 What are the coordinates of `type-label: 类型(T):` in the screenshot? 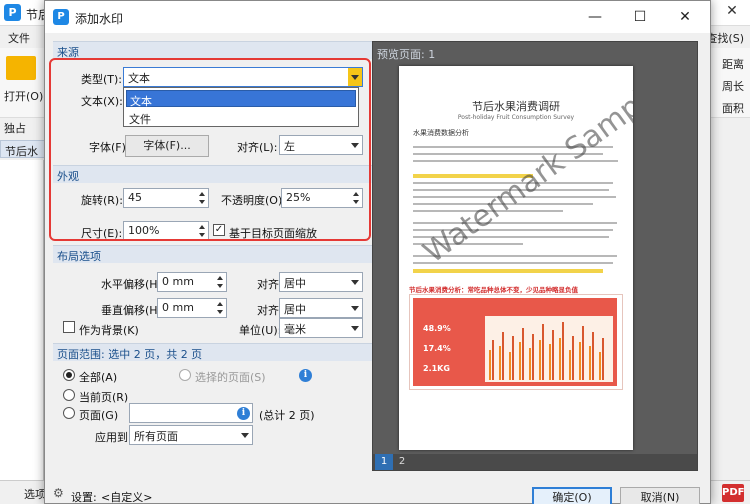 It's located at (102, 79).